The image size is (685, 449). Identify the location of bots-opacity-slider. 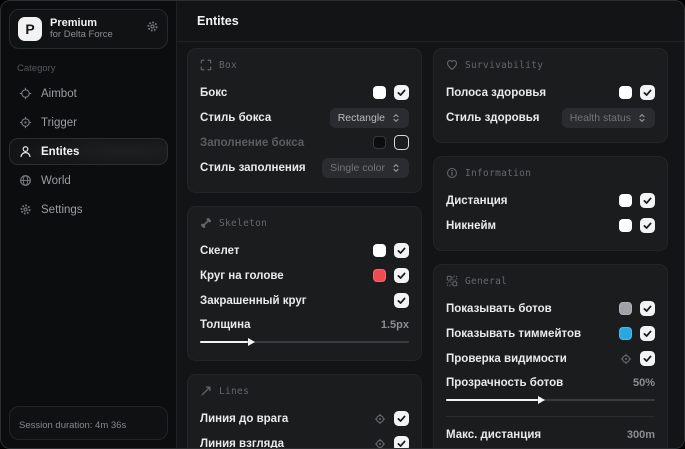
(550, 400).